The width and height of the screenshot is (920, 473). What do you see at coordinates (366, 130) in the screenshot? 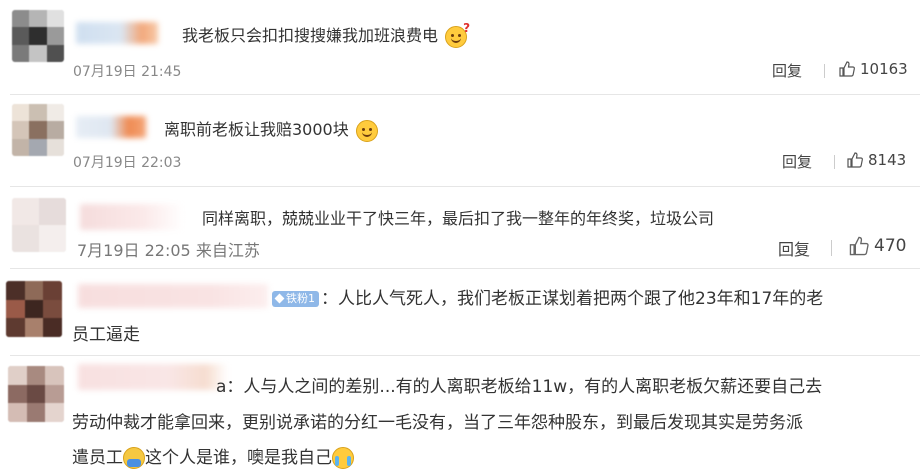
I see `smile-emoji` at bounding box center [366, 130].